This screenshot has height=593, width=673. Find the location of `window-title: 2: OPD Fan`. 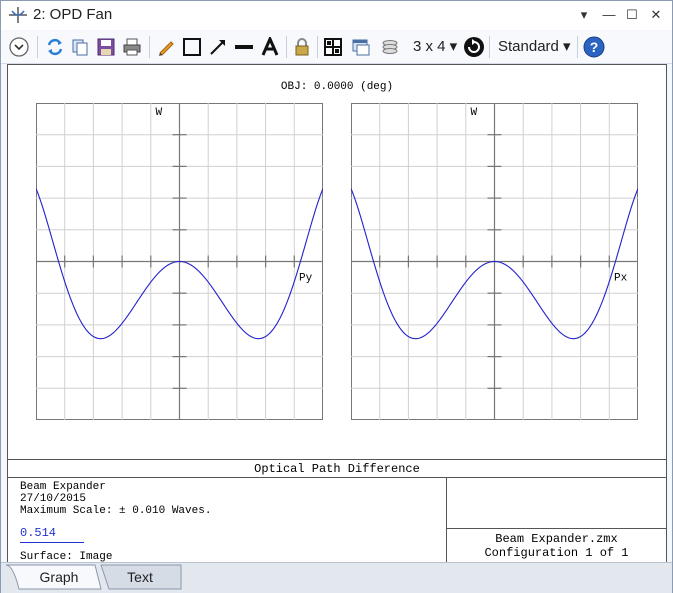

window-title: 2: OPD Fan is located at coordinates (73, 14).